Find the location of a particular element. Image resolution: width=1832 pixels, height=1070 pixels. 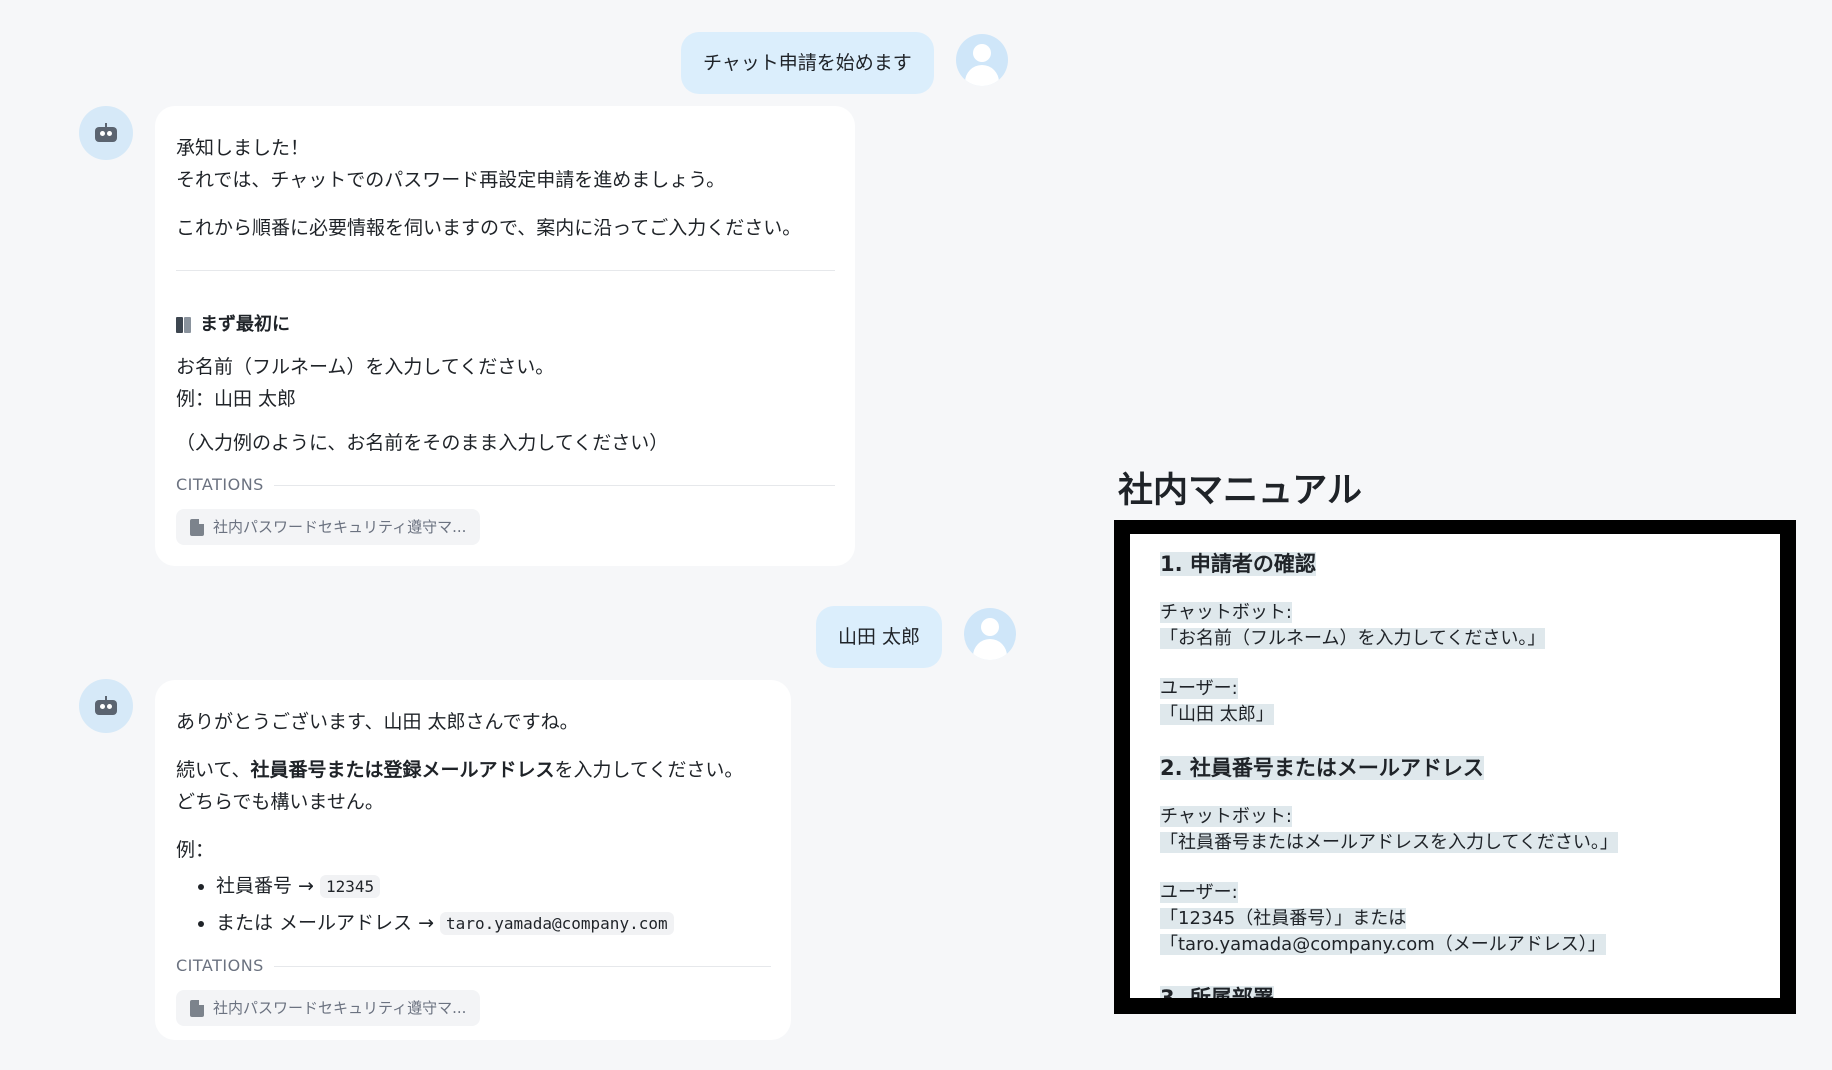

user-message-bubble: チャット申請を始めます is located at coordinates (807, 63).